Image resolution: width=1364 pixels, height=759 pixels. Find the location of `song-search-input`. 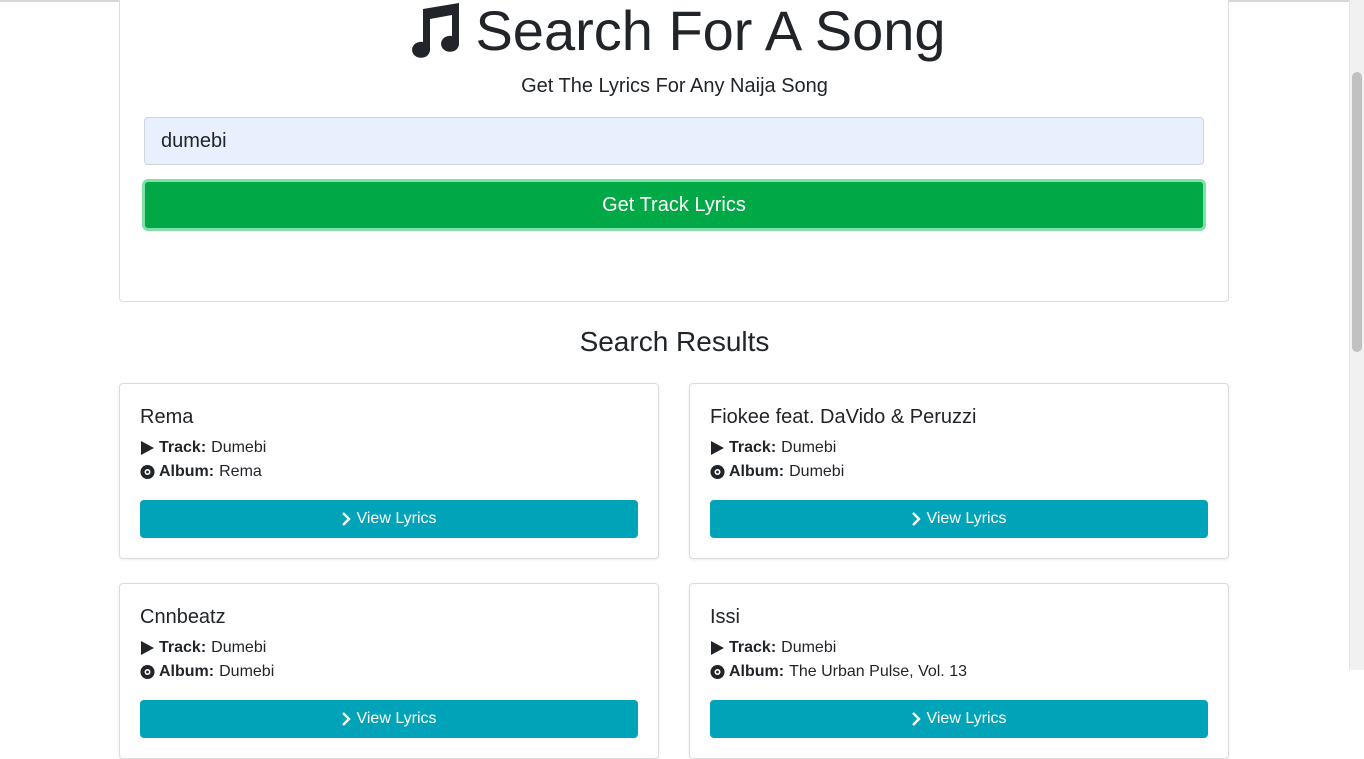

song-search-input is located at coordinates (674, 141).